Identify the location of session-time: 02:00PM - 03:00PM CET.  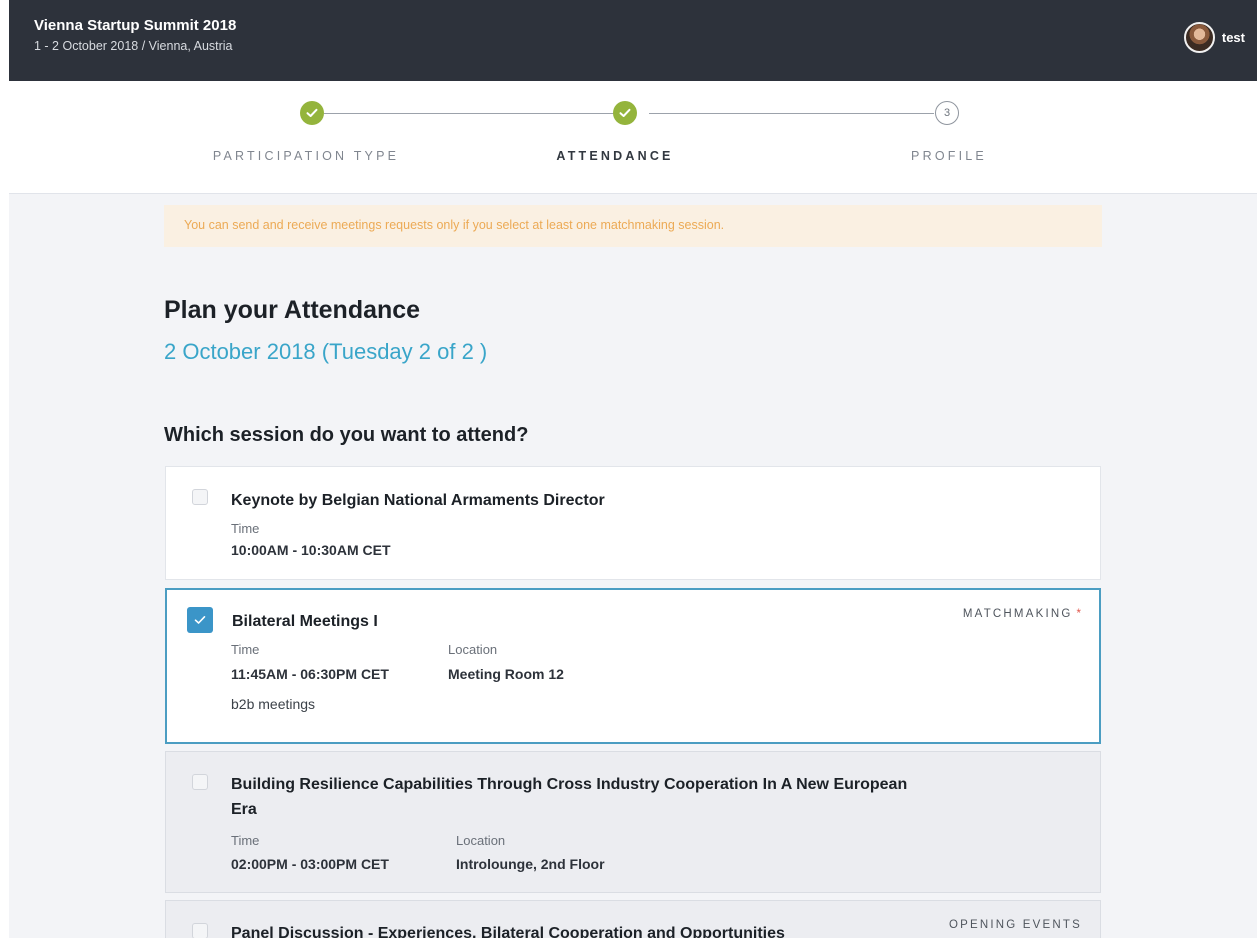
(310, 864).